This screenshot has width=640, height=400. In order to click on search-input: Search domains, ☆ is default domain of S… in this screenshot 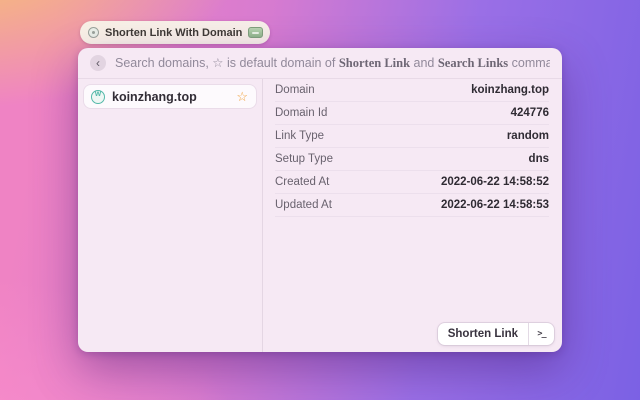, I will do `click(332, 63)`.